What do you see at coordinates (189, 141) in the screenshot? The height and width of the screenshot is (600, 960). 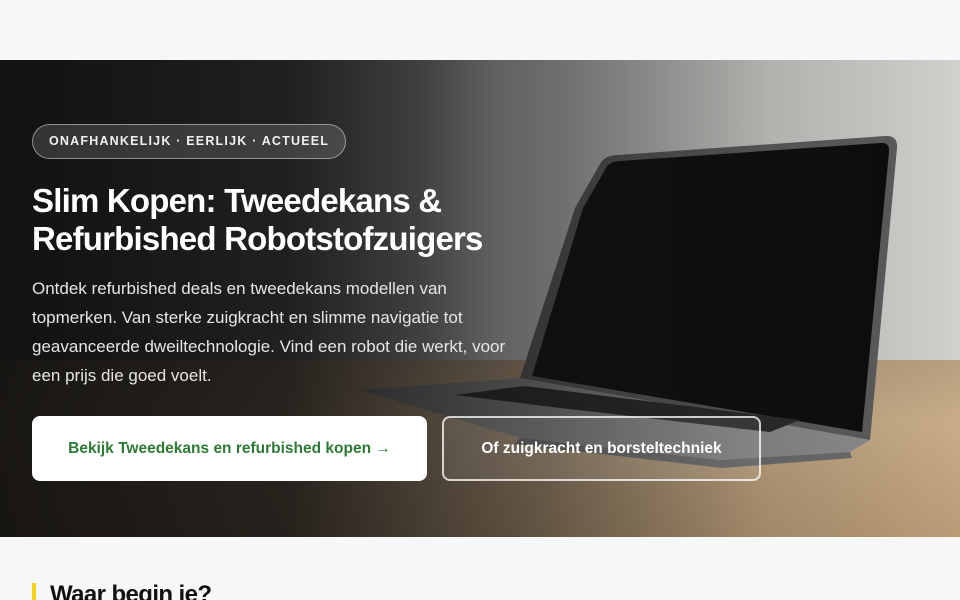 I see `hero-badge: ONAFHANKELIJK · EERLIJK · ACTUEEL` at bounding box center [189, 141].